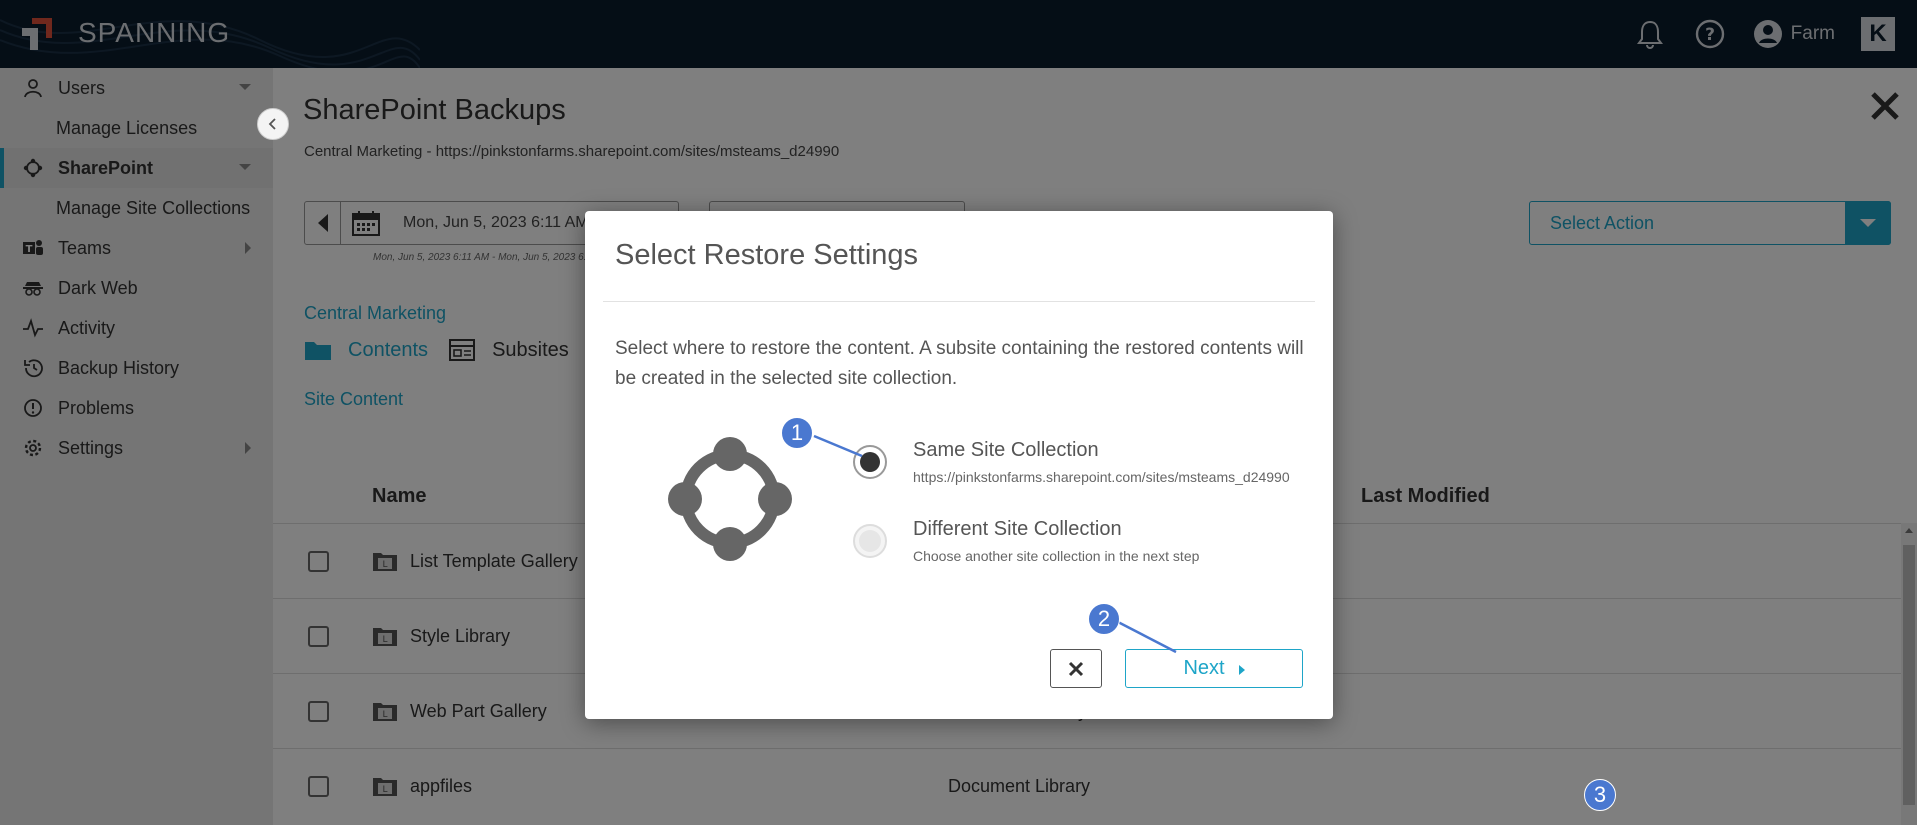 The width and height of the screenshot is (1917, 825). Describe the element at coordinates (1204, 668) in the screenshot. I see `next-button-label: Next` at that location.